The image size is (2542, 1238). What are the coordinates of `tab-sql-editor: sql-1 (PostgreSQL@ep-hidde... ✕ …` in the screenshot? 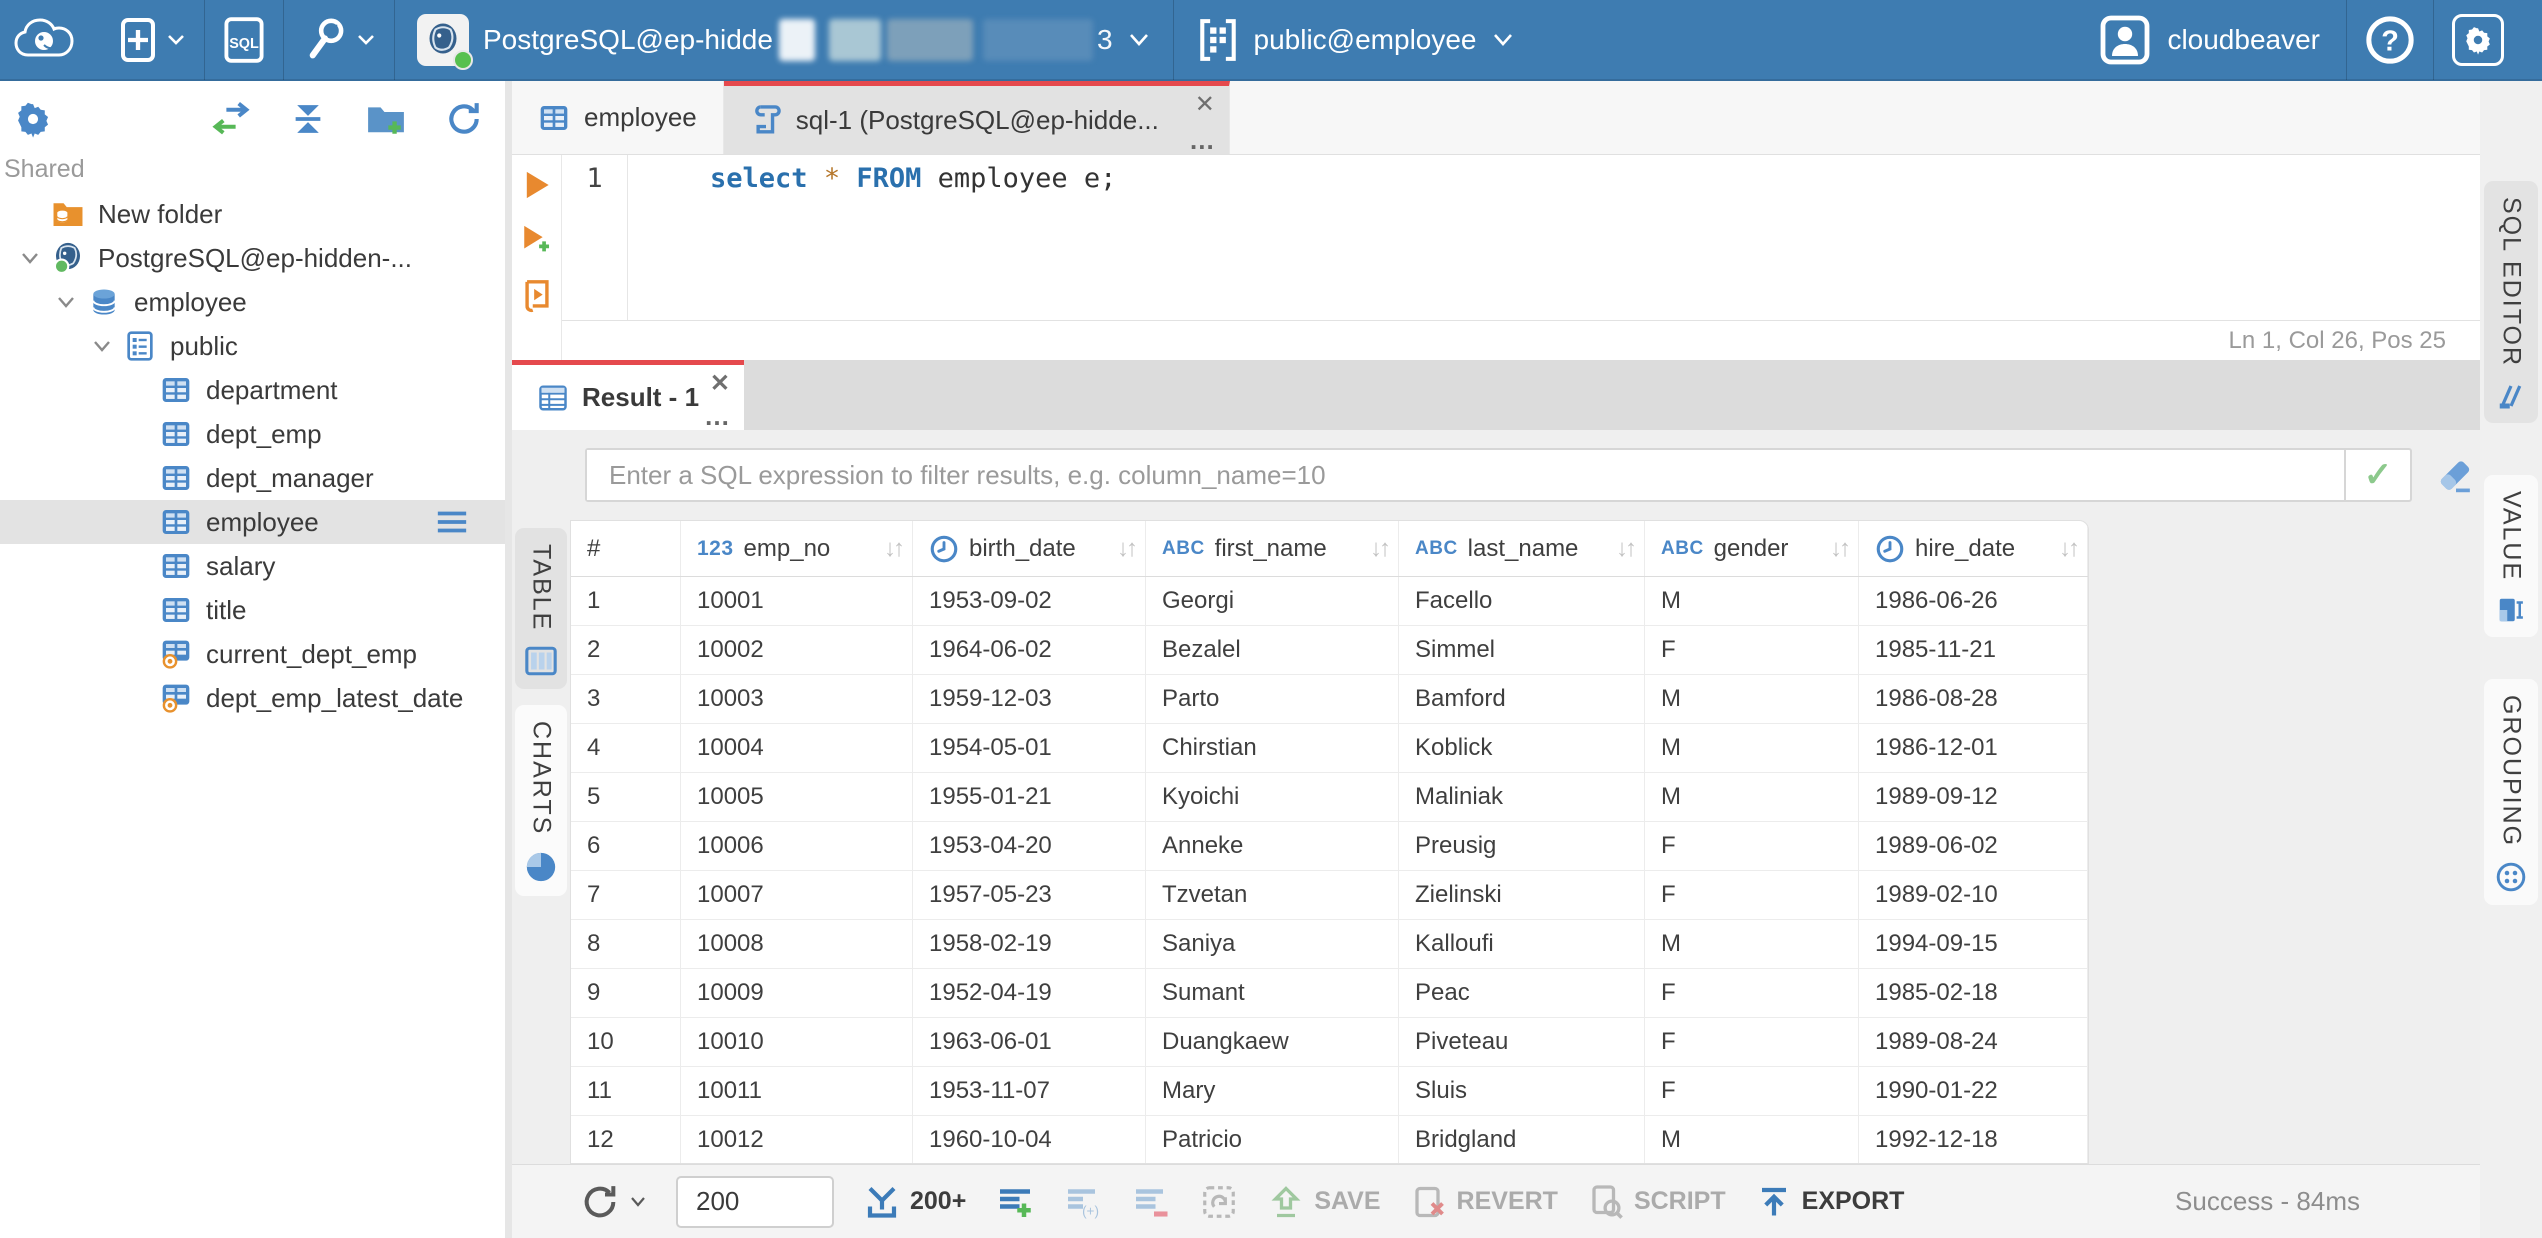 It's located at (976, 118).